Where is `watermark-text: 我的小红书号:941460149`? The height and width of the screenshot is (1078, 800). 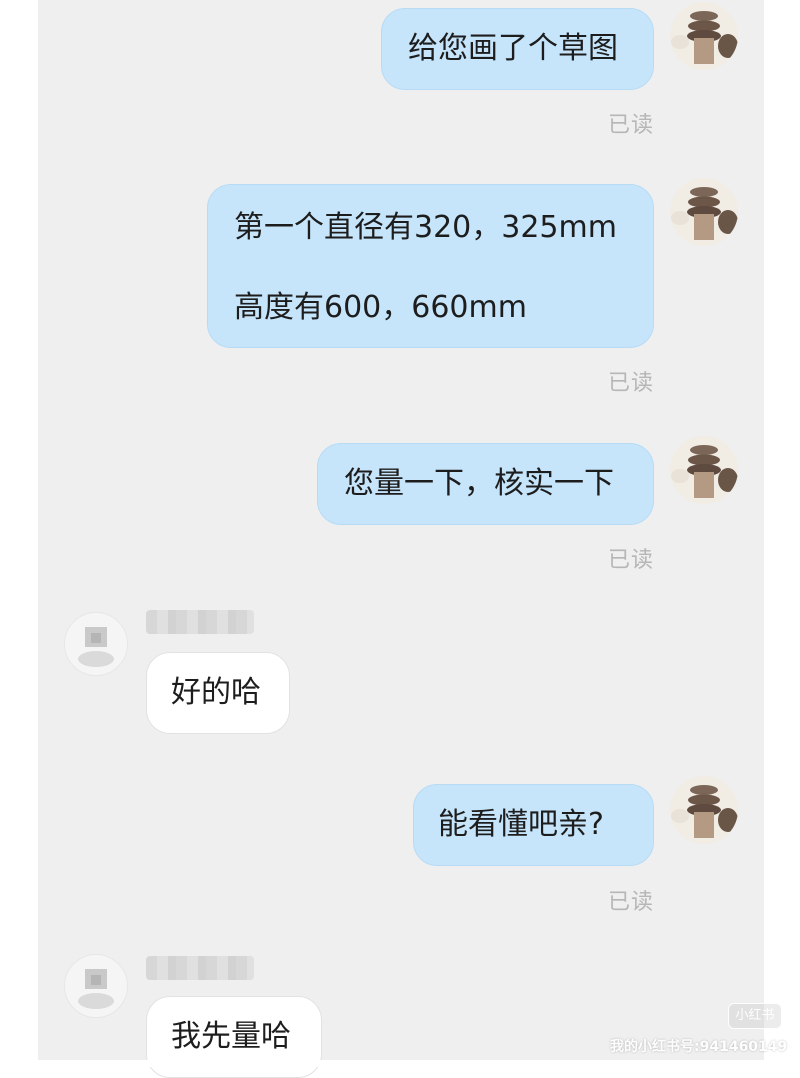
watermark-text: 我的小红书号:941460149 is located at coordinates (699, 1047).